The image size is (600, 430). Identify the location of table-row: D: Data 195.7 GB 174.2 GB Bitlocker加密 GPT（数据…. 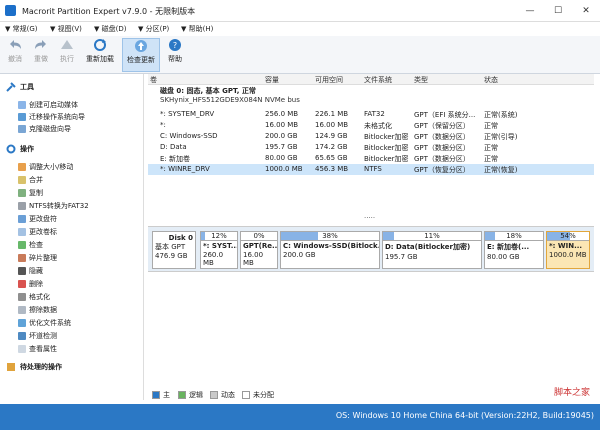
(371, 147).